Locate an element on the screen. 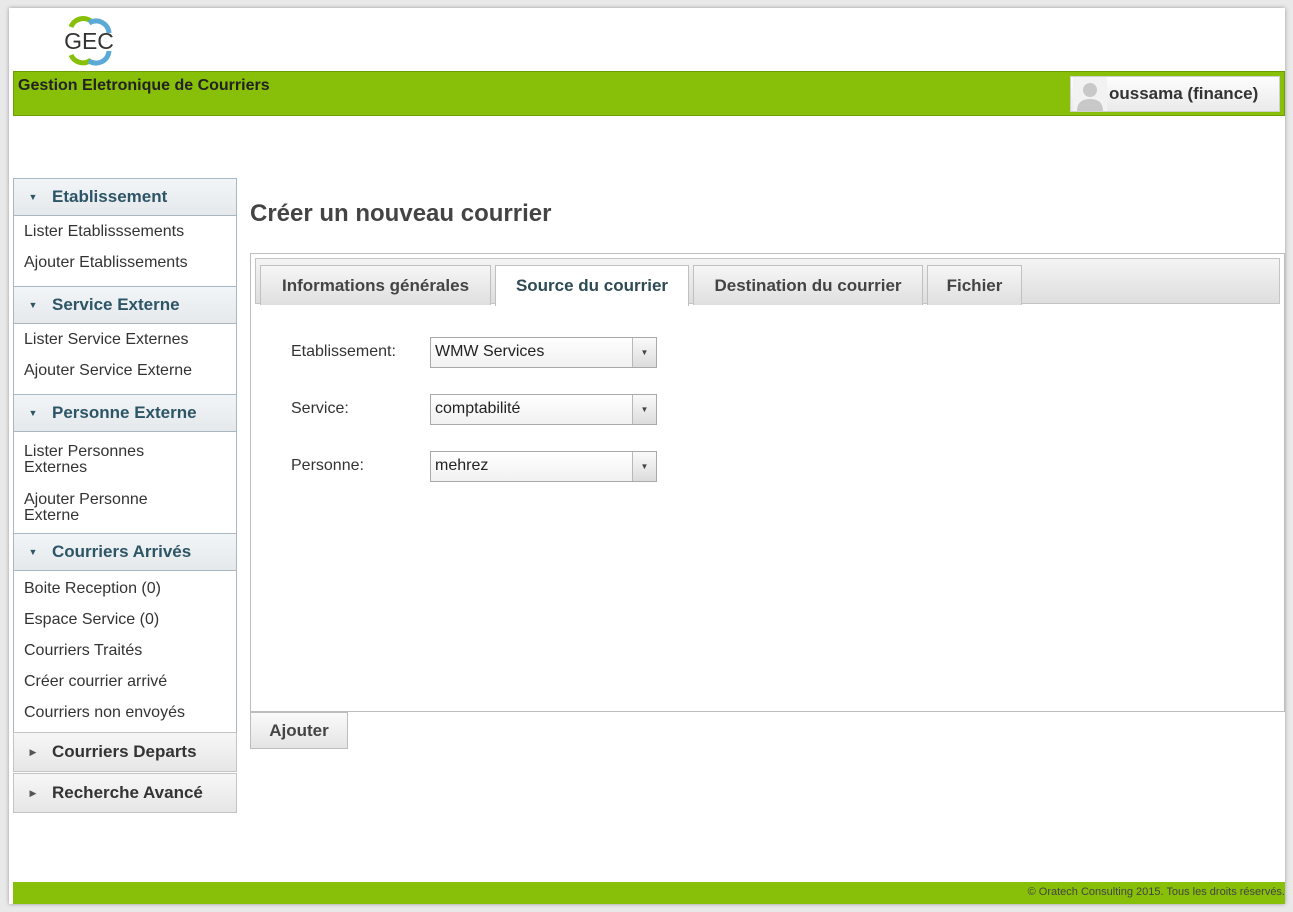 This screenshot has width=1293, height=912. accordion-title: Courriers Departs is located at coordinates (124, 751).